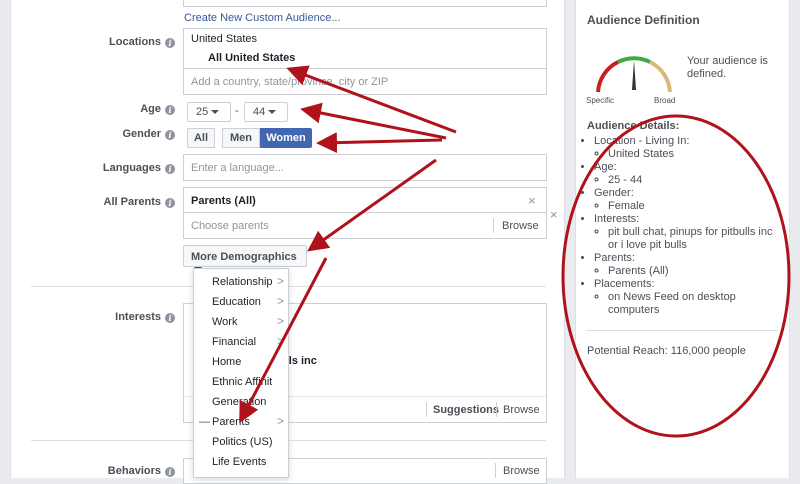 This screenshot has width=800, height=484. What do you see at coordinates (554, 214) in the screenshot?
I see `close-icon: ×` at bounding box center [554, 214].